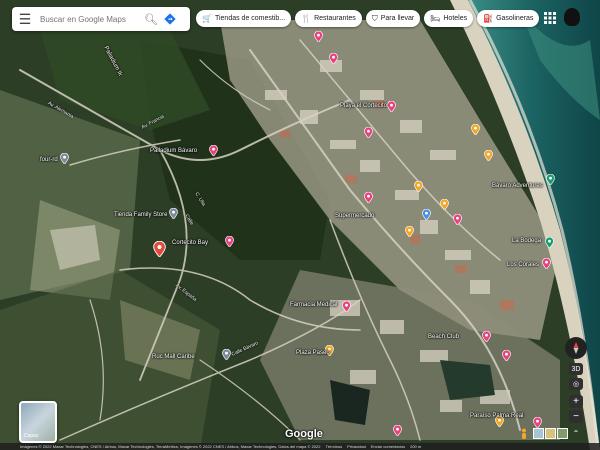  Describe the element at coordinates (207, 18) in the screenshot. I see `shopping-cart-icon: 🛒` at that location.